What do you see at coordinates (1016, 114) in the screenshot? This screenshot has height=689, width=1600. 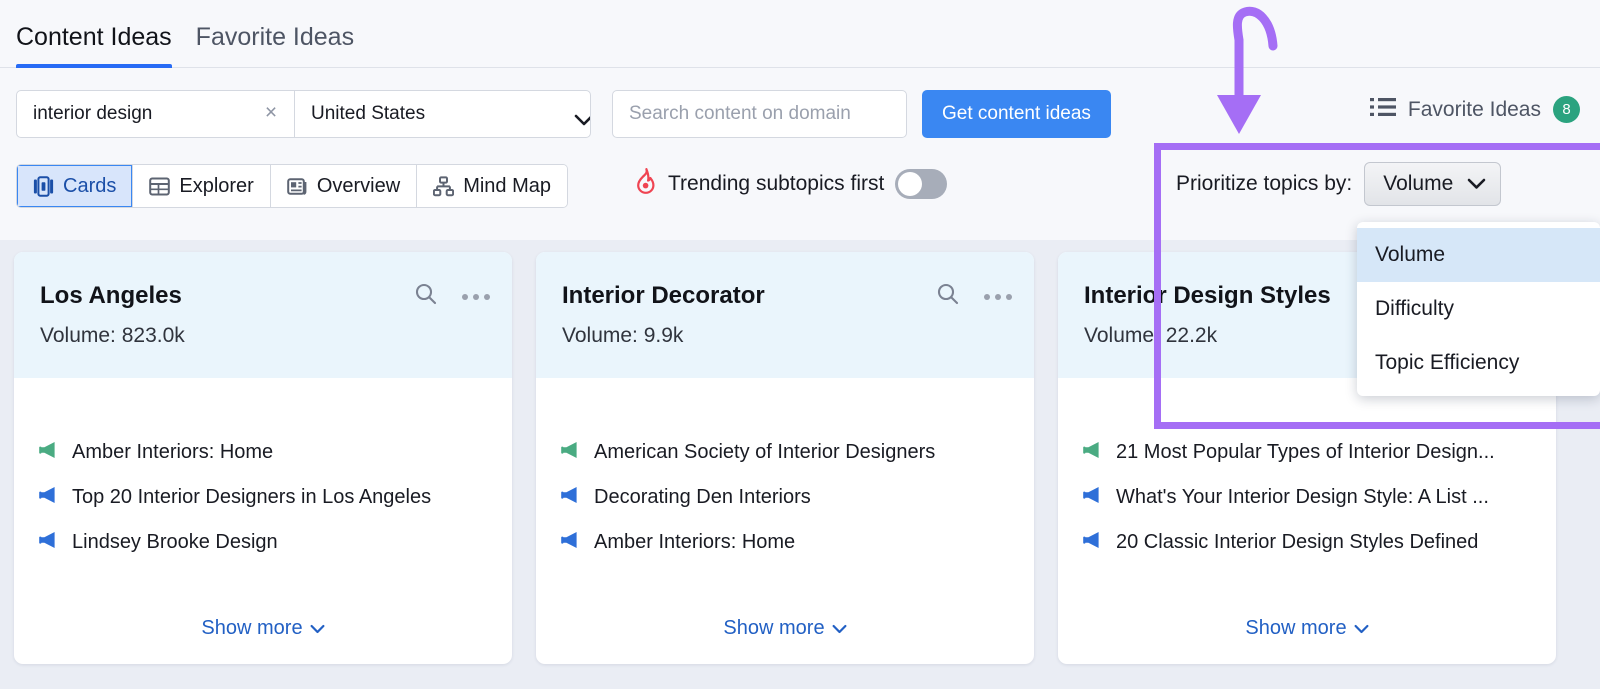 I see `get-content-ideas-button: Get content ideas` at bounding box center [1016, 114].